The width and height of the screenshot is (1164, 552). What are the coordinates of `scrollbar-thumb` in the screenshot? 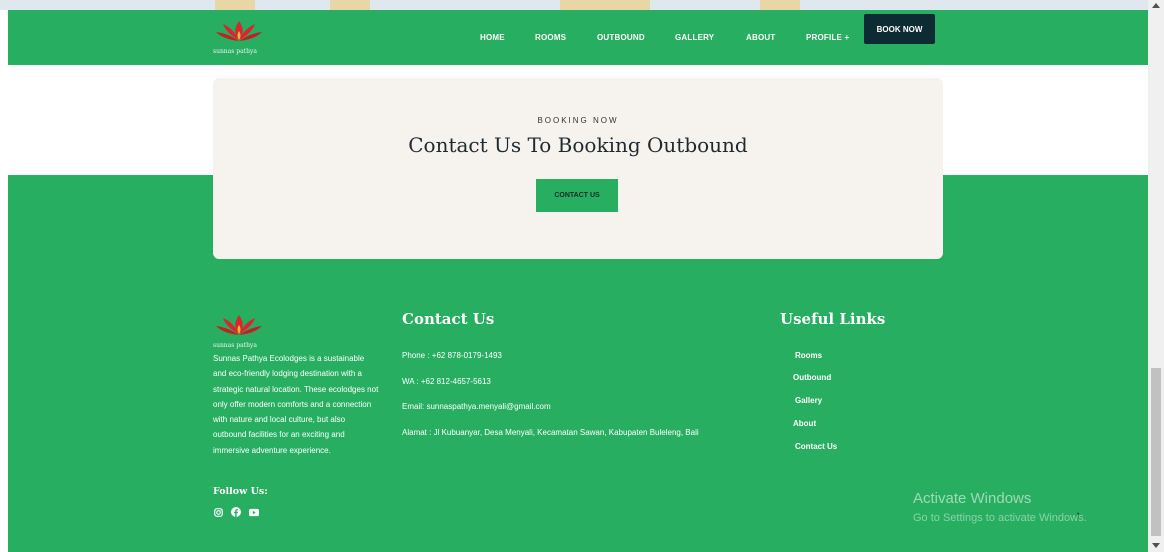 It's located at (1156, 452).